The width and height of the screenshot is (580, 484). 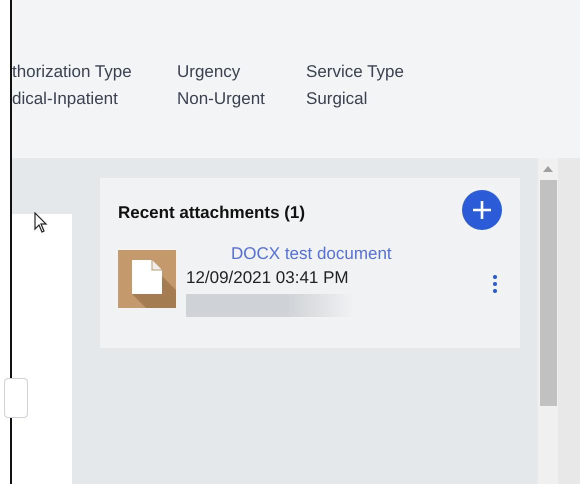 What do you see at coordinates (355, 72) in the screenshot?
I see `field-label: Service Type` at bounding box center [355, 72].